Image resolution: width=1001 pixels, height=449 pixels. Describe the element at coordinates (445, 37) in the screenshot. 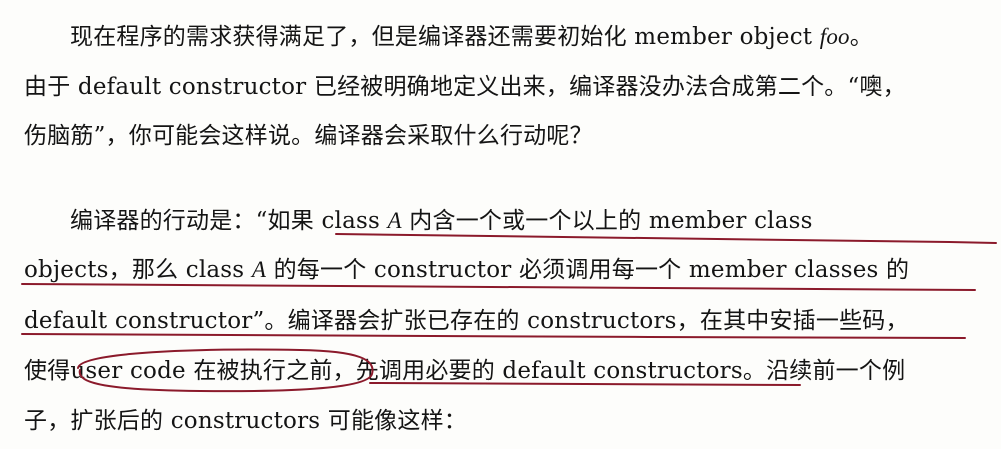

I see `text-segment: 现在程序的需求获得满足了，但是编译器还需要初始化 member object` at that location.